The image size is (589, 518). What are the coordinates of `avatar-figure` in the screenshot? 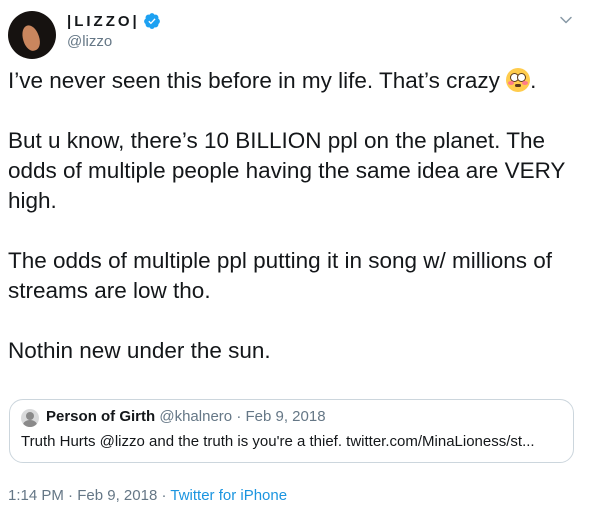 It's located at (31, 38).